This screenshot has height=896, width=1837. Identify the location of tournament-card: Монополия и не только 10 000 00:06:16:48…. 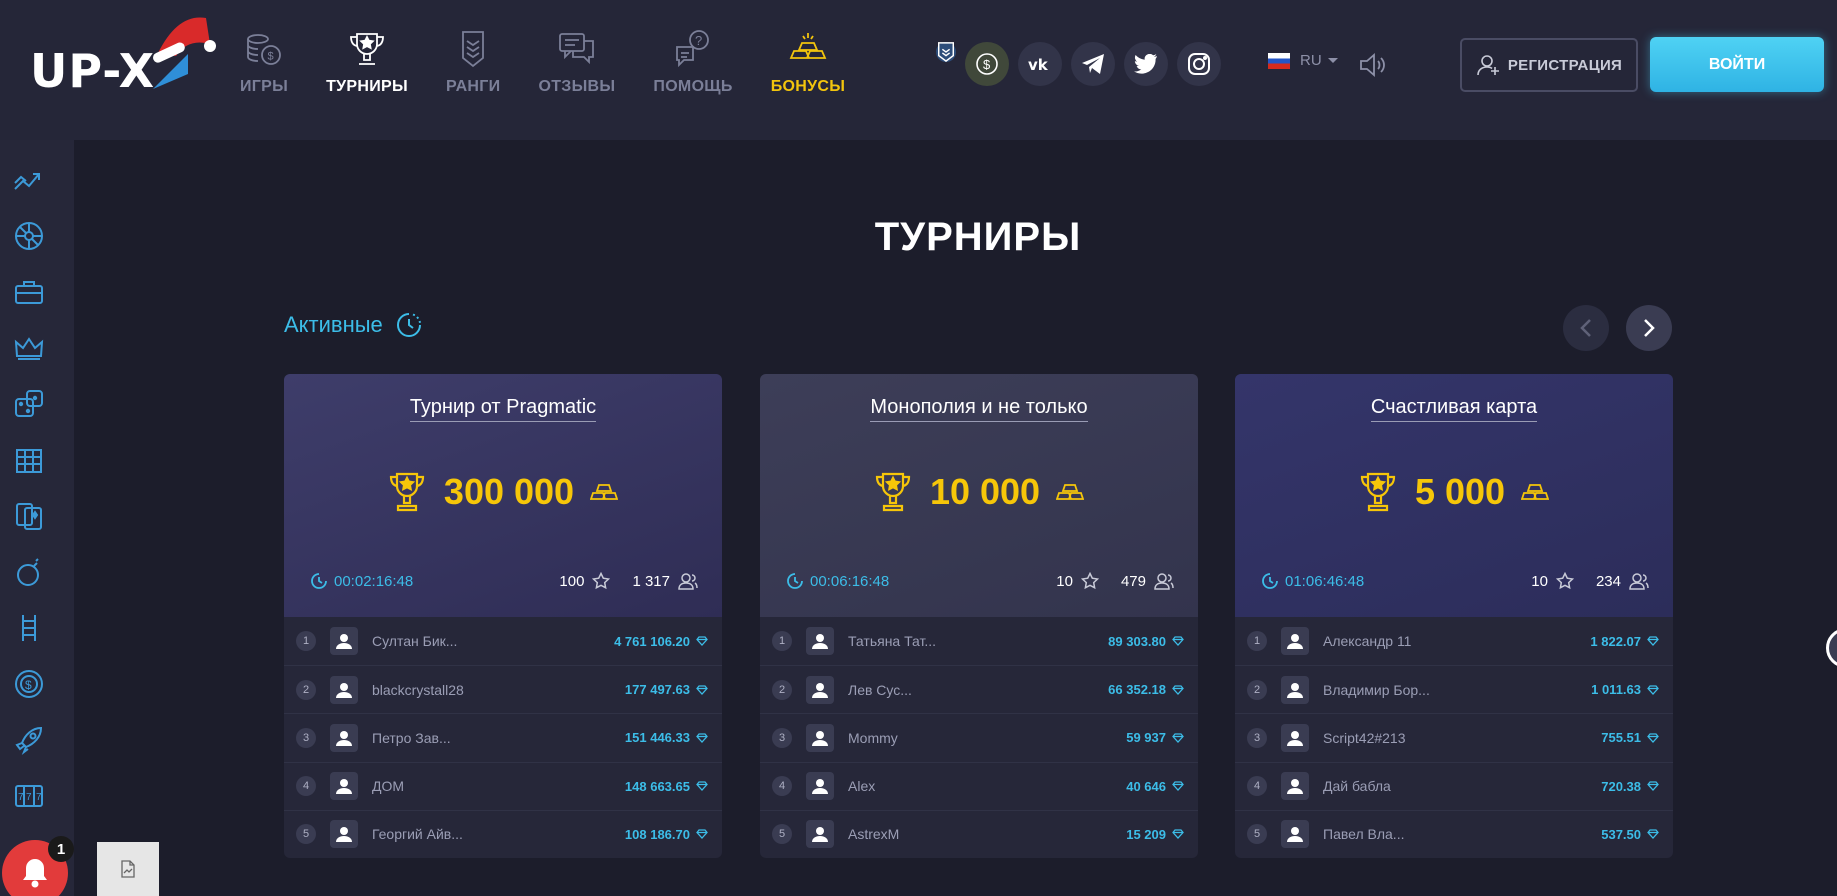
(979, 616).